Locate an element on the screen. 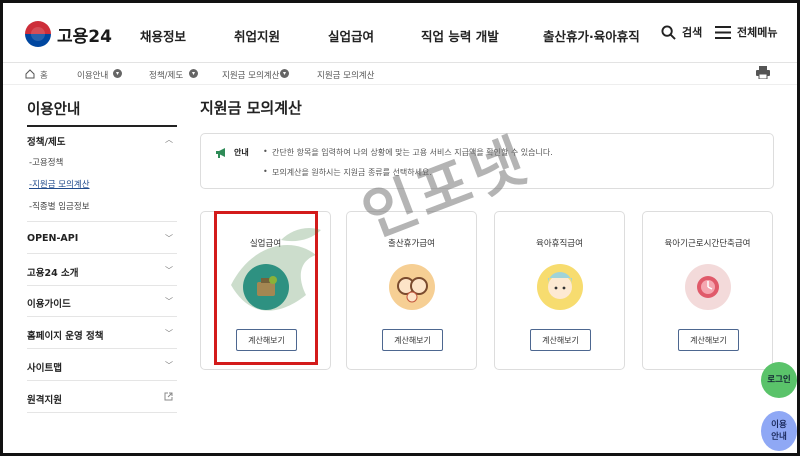 This screenshot has height=456, width=800. sidebar-item-usage-guide: 이용가이드 ﹀ is located at coordinates (102, 303).